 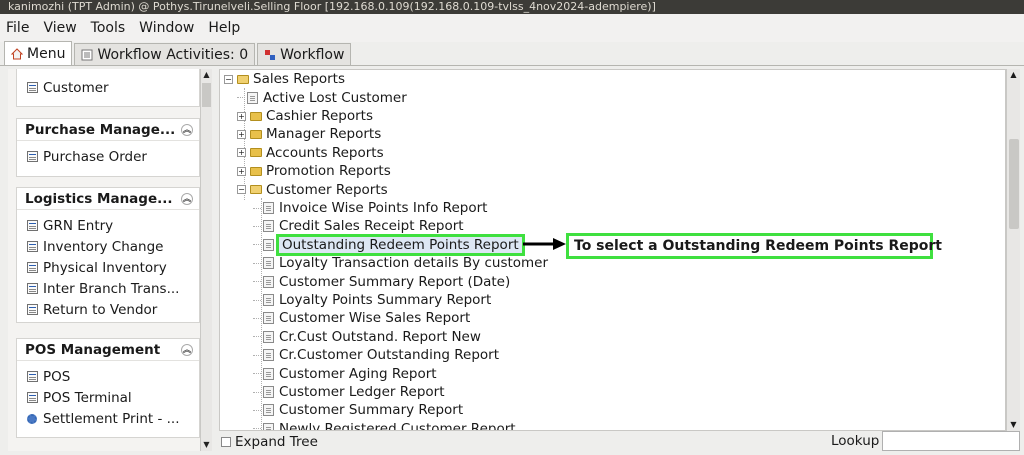 I want to click on tree-node: Invoice Wise Points Info Report, so click(x=370, y=208).